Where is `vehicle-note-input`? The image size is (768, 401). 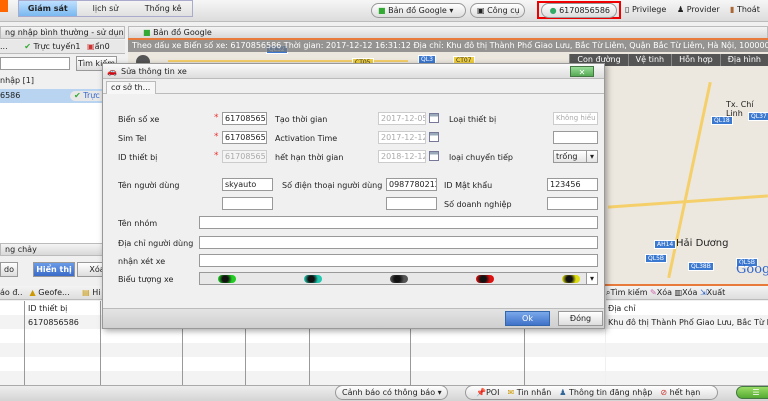 vehicle-note-input is located at coordinates (398, 260).